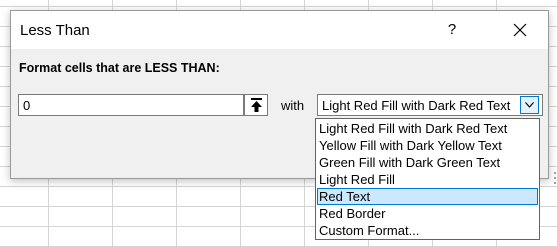  What do you see at coordinates (554, 178) in the screenshot?
I see `resize-grip-icon` at bounding box center [554, 178].